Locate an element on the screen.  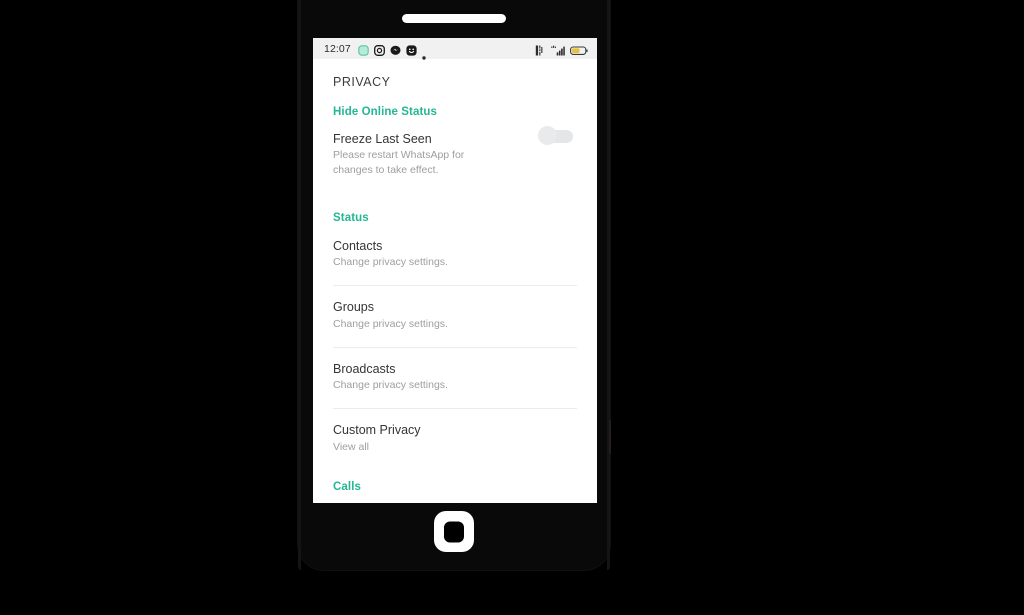
status-bar-notification-icons is located at coordinates (392, 51).